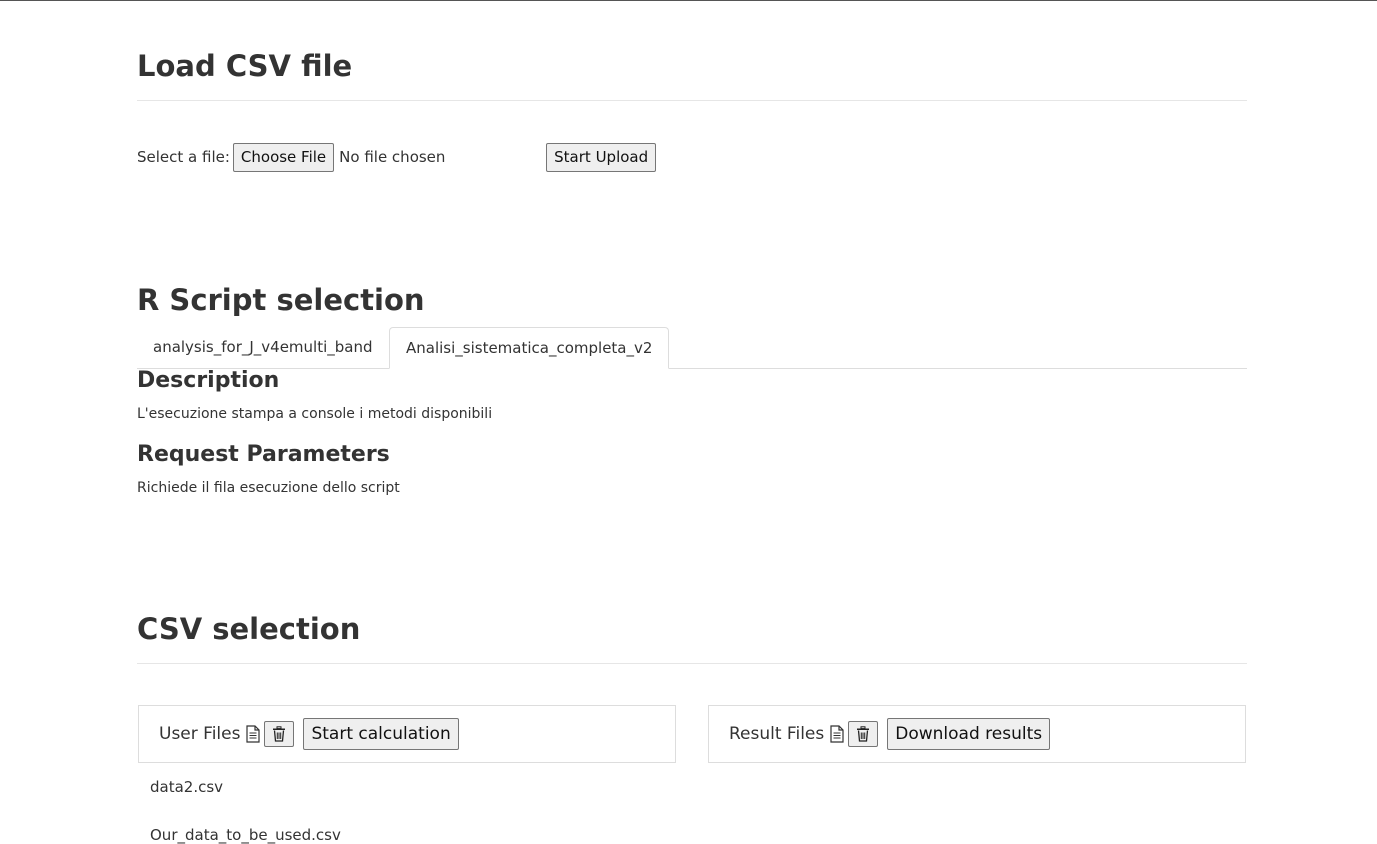 The image size is (1377, 844). I want to click on choose-file-button: Choose File, so click(283, 157).